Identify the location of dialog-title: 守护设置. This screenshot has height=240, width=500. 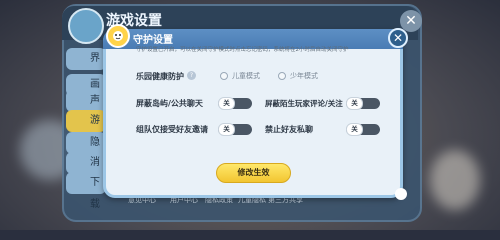
(153, 40).